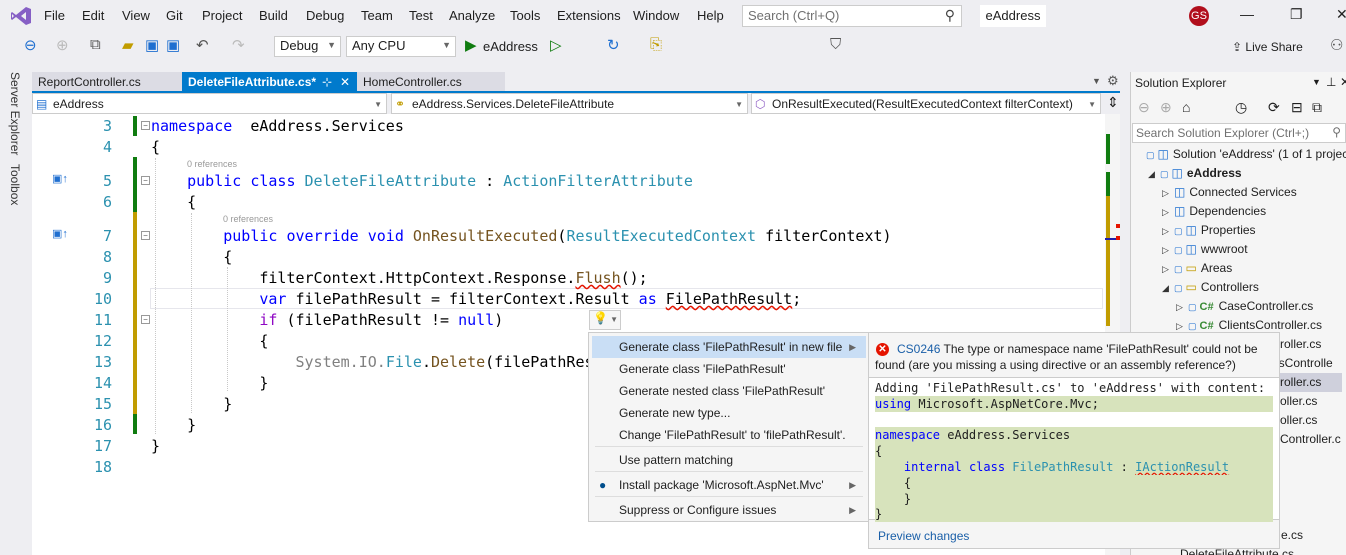 This screenshot has width=1346, height=555. Describe the element at coordinates (1205, 249) in the screenshot. I see `tree-item: ▷ ▢ ◫ wwwroot` at that location.